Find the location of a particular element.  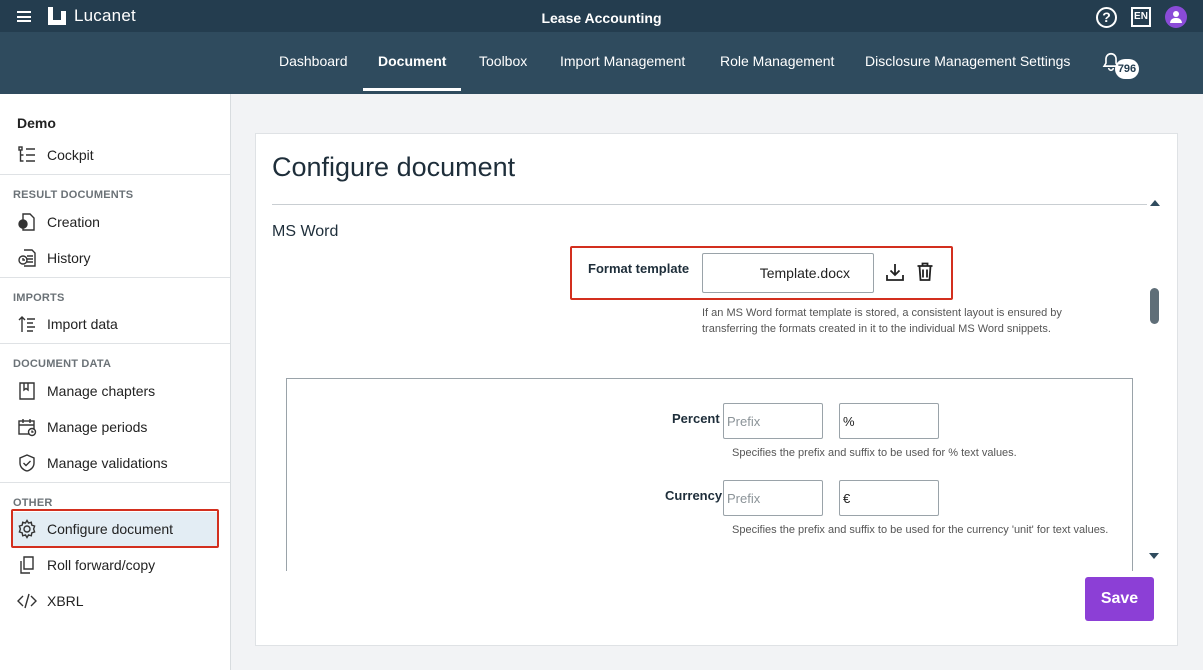

sidebar-item-label: Creation is located at coordinates (73, 222).